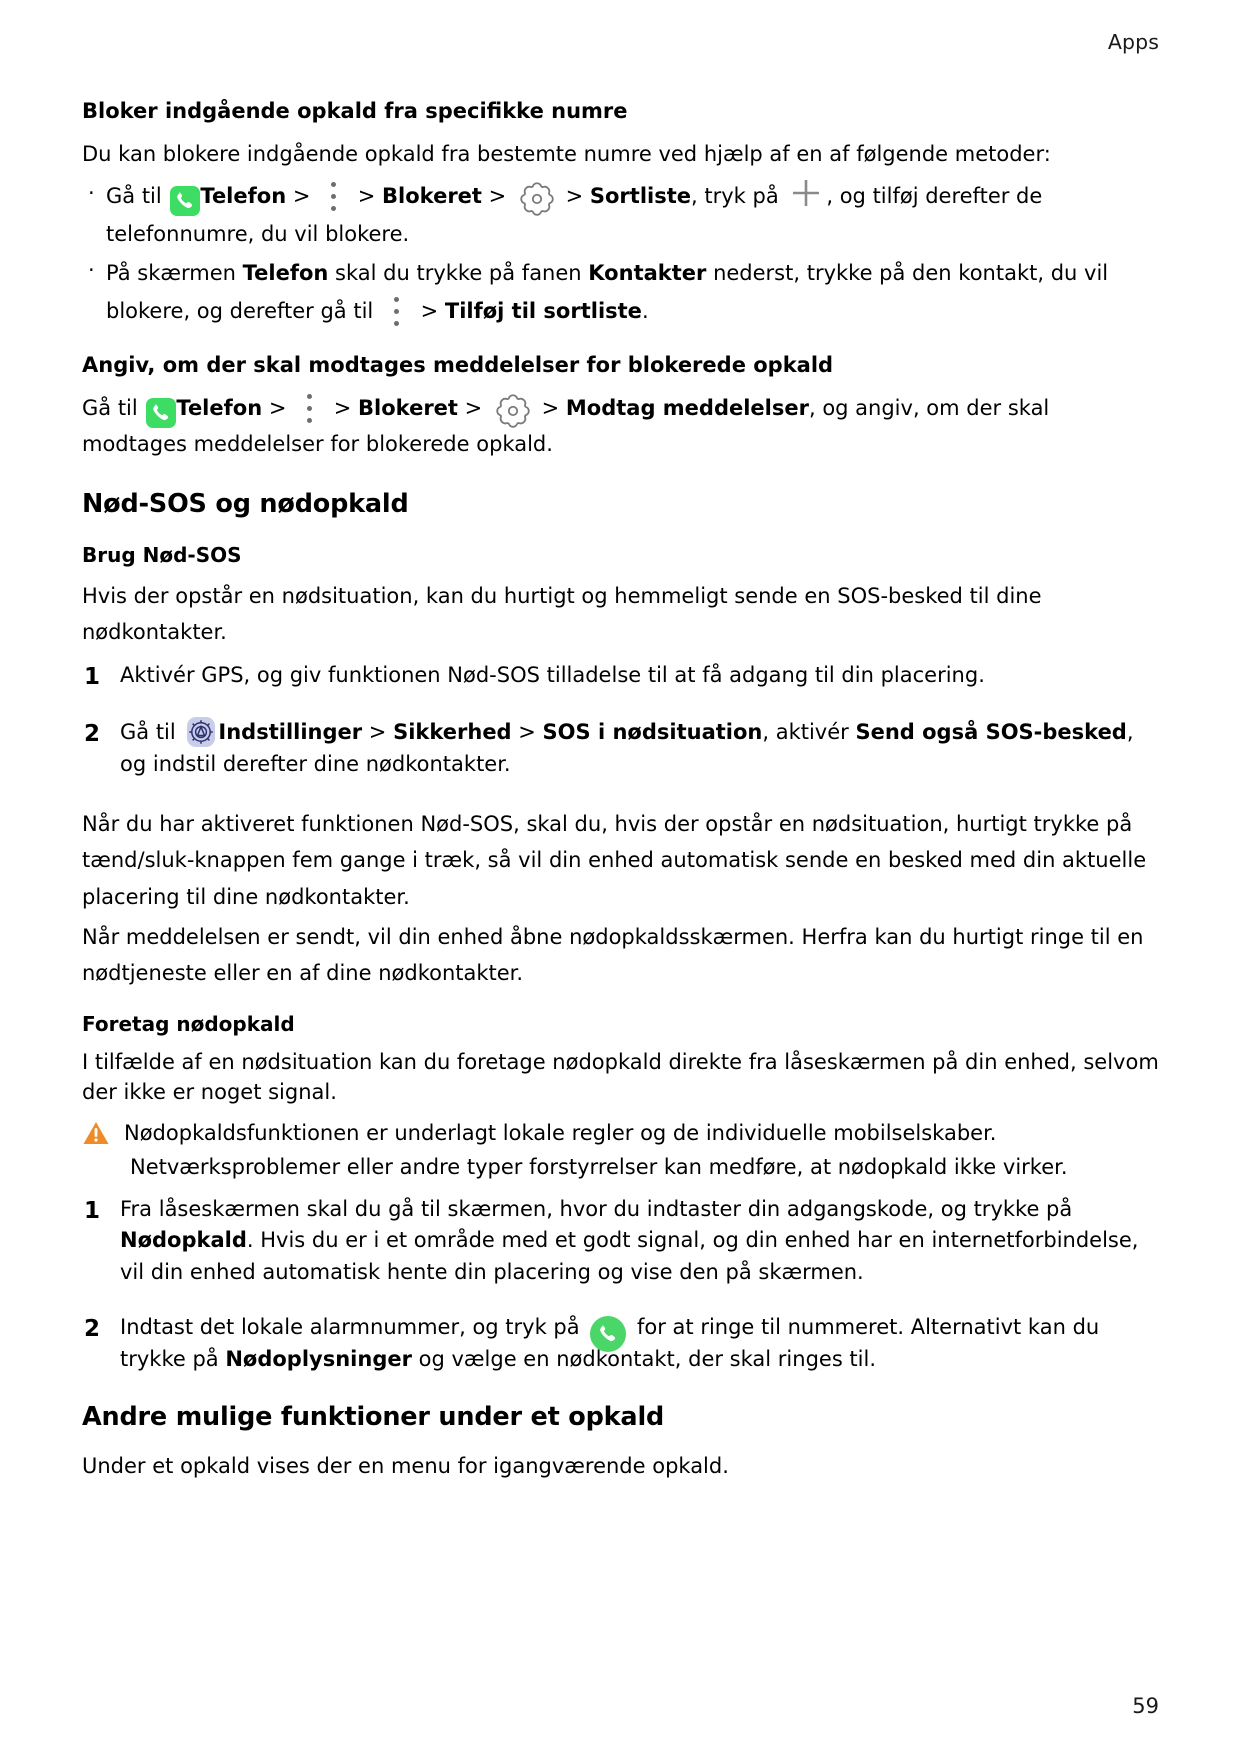  Describe the element at coordinates (318, 1358) in the screenshot. I see `bold-emergency-info: Nødoplysninger` at that location.